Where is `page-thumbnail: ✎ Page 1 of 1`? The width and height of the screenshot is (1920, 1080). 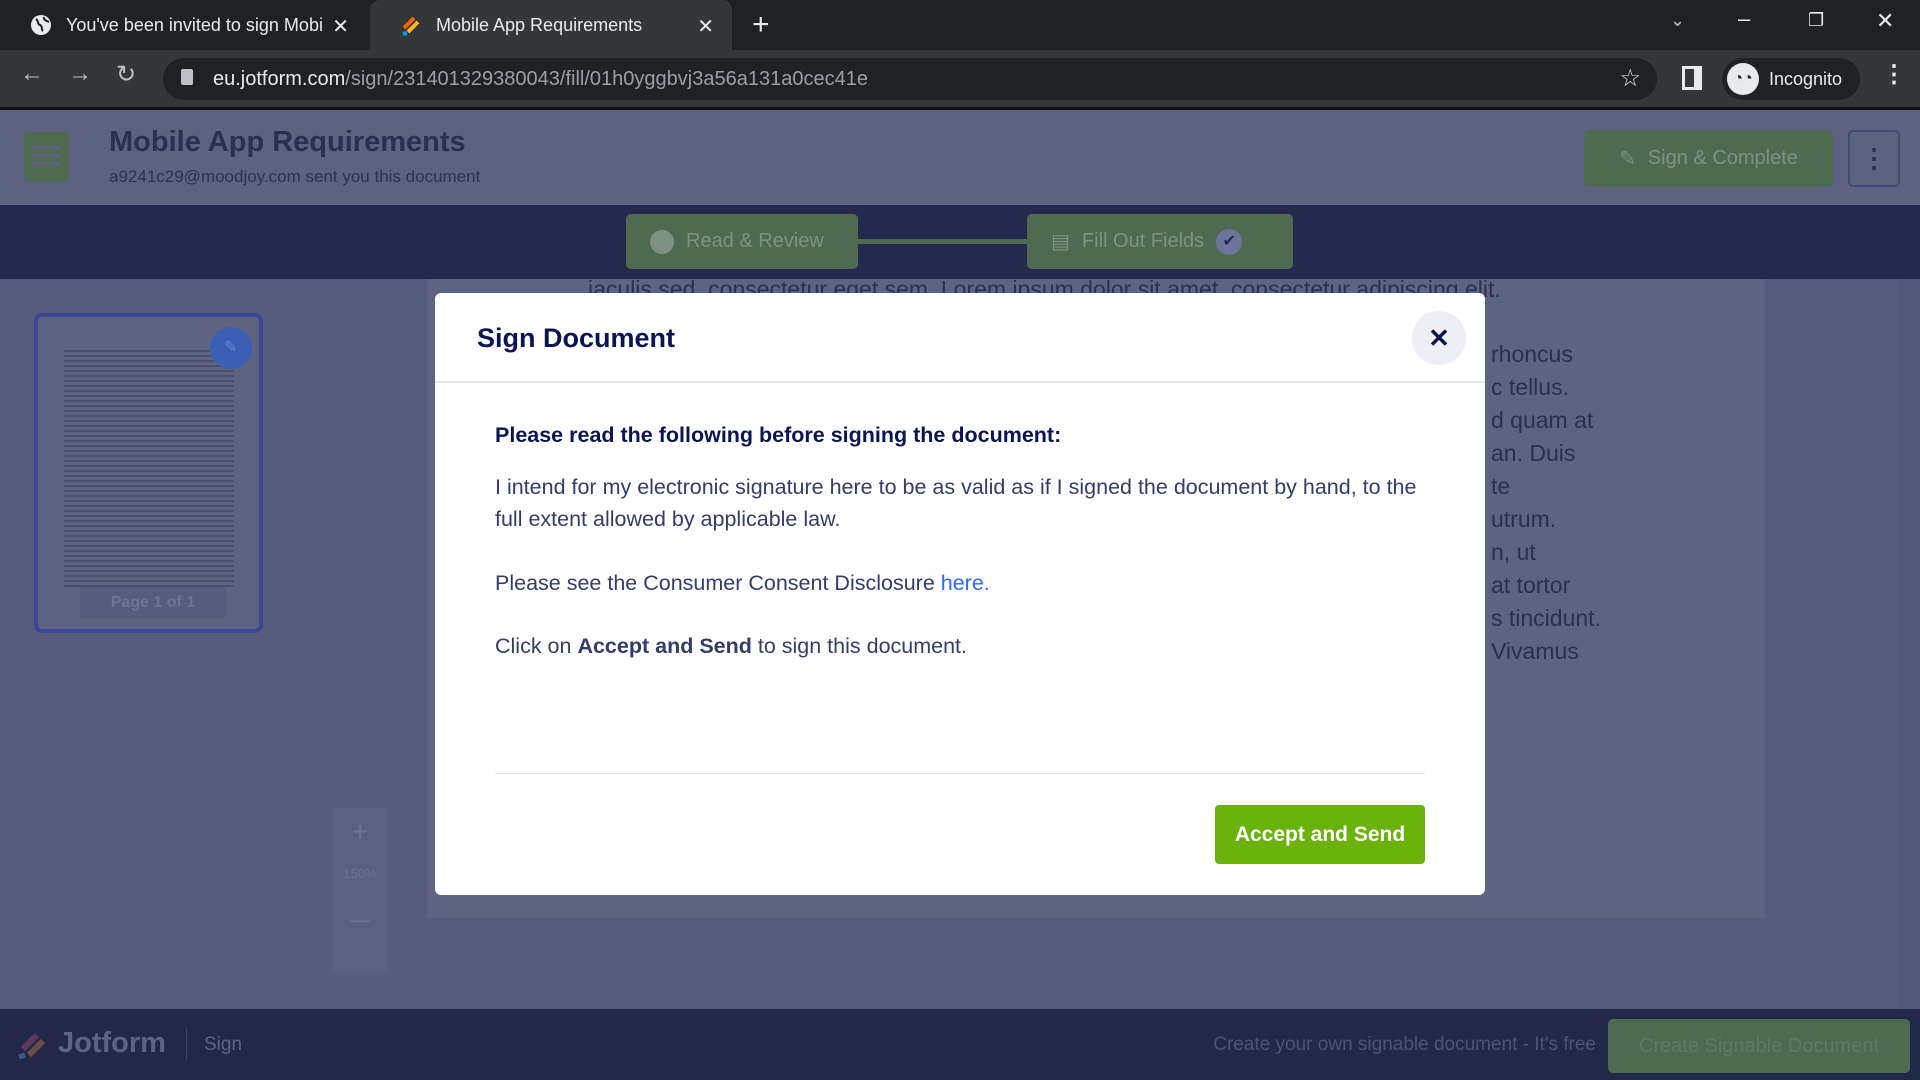 page-thumbnail: ✎ Page 1 of 1 is located at coordinates (148, 473).